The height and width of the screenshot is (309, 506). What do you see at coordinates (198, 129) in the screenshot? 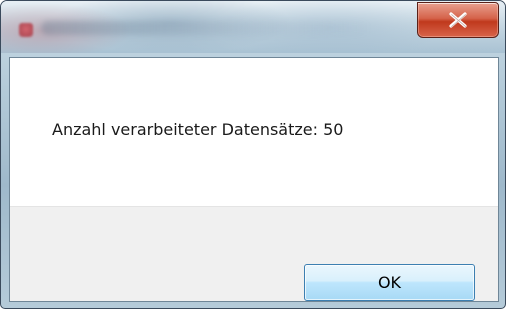
I see `message-text: Anzahl verarbeiteter Datensätze: 50` at bounding box center [198, 129].